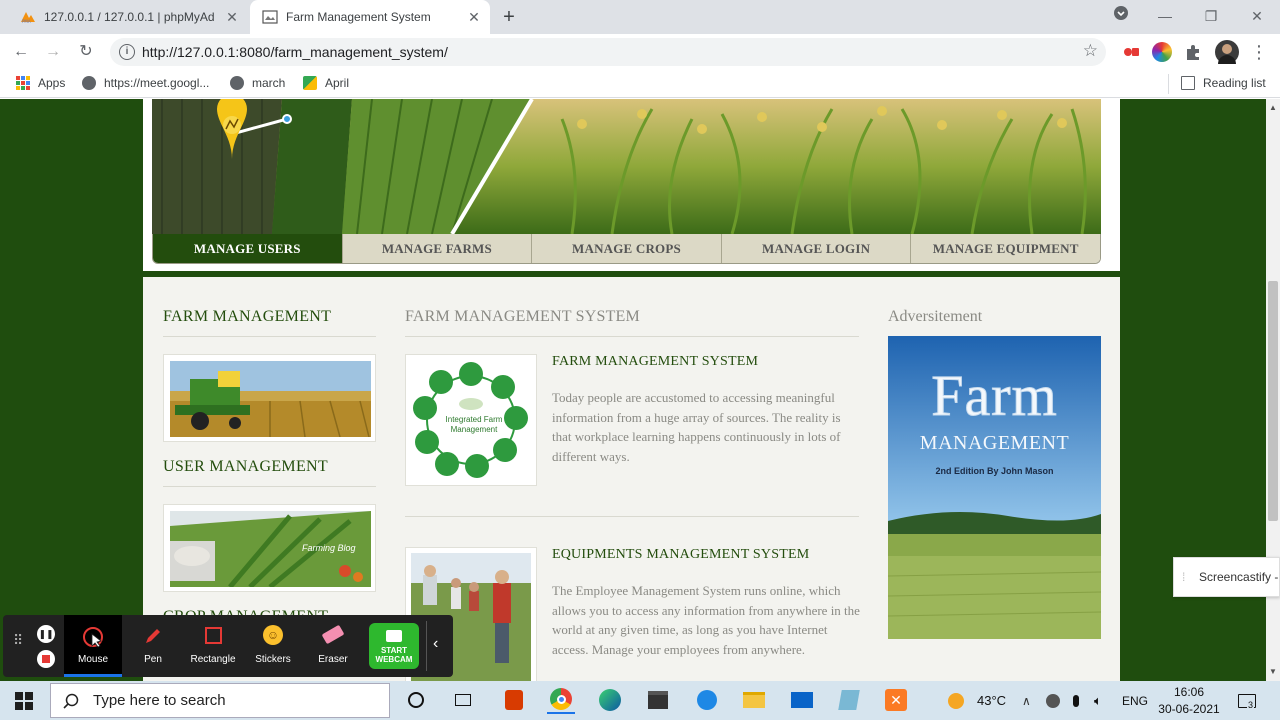 The height and width of the screenshot is (720, 1280). Describe the element at coordinates (21, 52) in the screenshot. I see `back-arrow-icon: ←` at that location.